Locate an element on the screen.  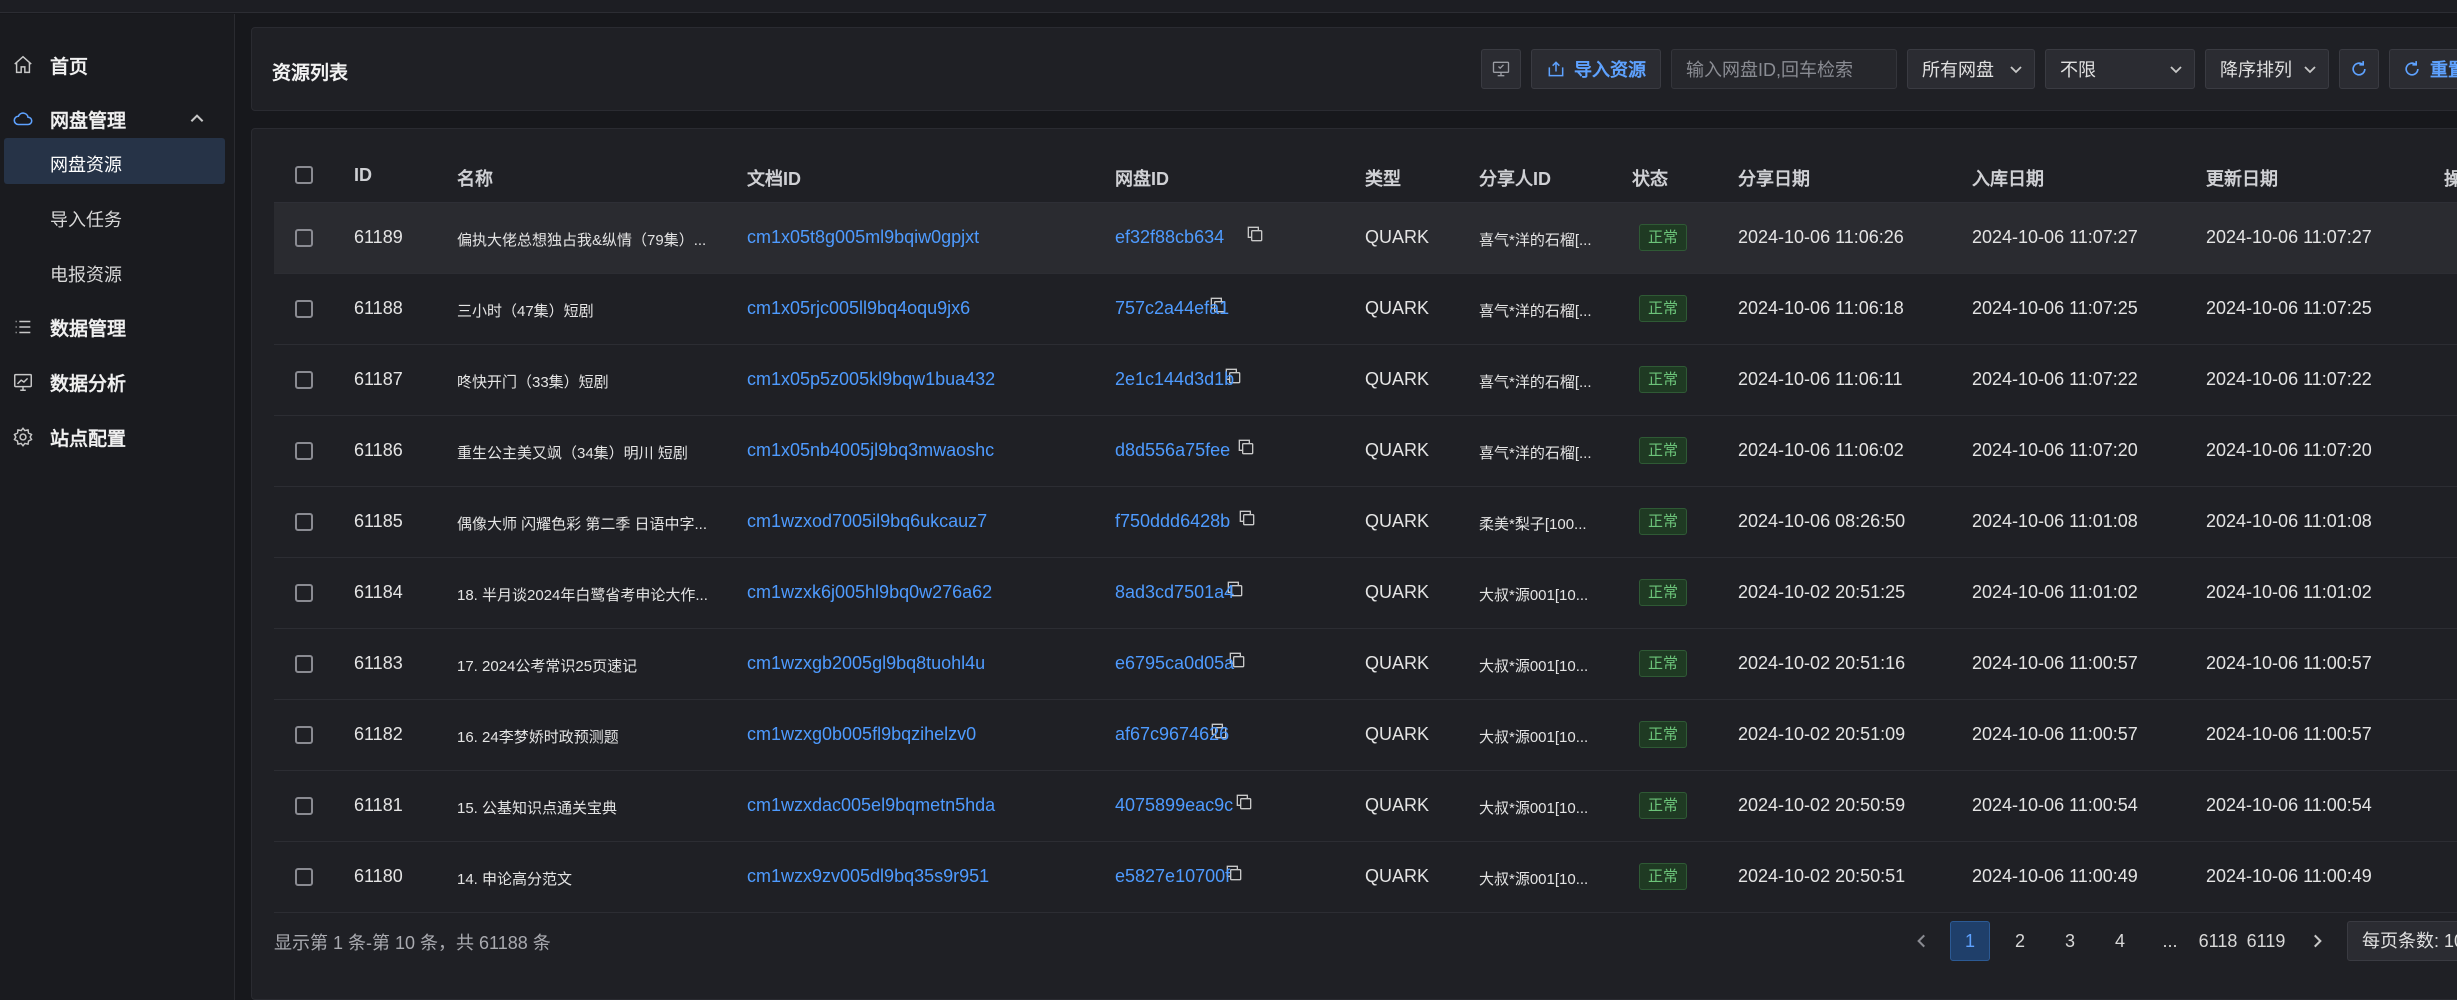
row-disk-id-link: f750ddd6428b is located at coordinates (1172, 521).